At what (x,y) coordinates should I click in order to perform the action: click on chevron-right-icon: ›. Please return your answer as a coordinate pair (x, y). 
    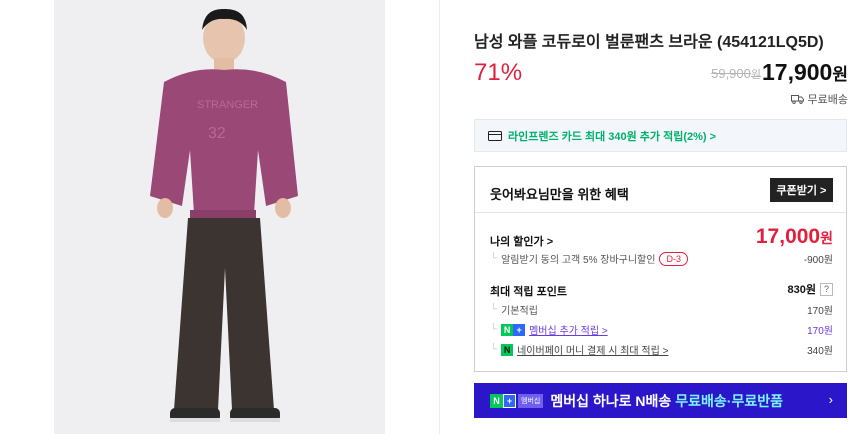
    Looking at the image, I should click on (830, 399).